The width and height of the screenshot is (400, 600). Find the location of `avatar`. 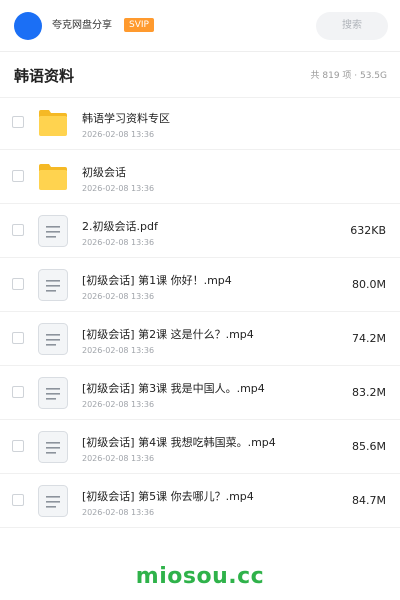

avatar is located at coordinates (28, 26).